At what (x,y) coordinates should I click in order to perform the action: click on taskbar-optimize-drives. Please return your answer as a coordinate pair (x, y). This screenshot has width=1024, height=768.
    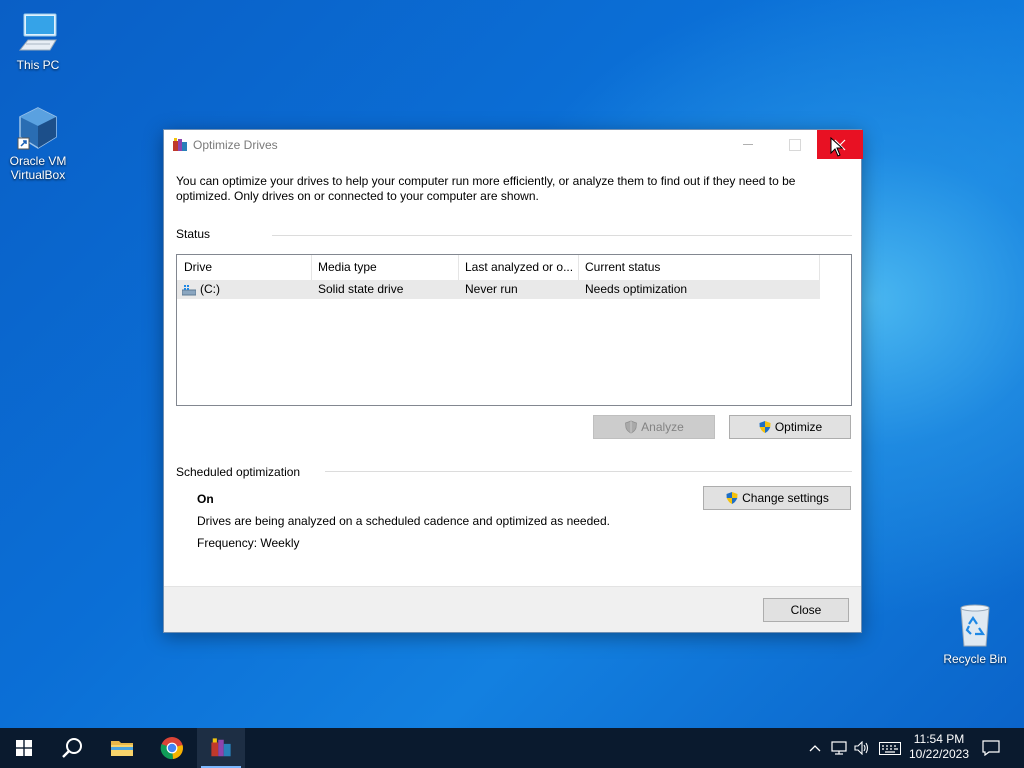
    Looking at the image, I should click on (221, 748).